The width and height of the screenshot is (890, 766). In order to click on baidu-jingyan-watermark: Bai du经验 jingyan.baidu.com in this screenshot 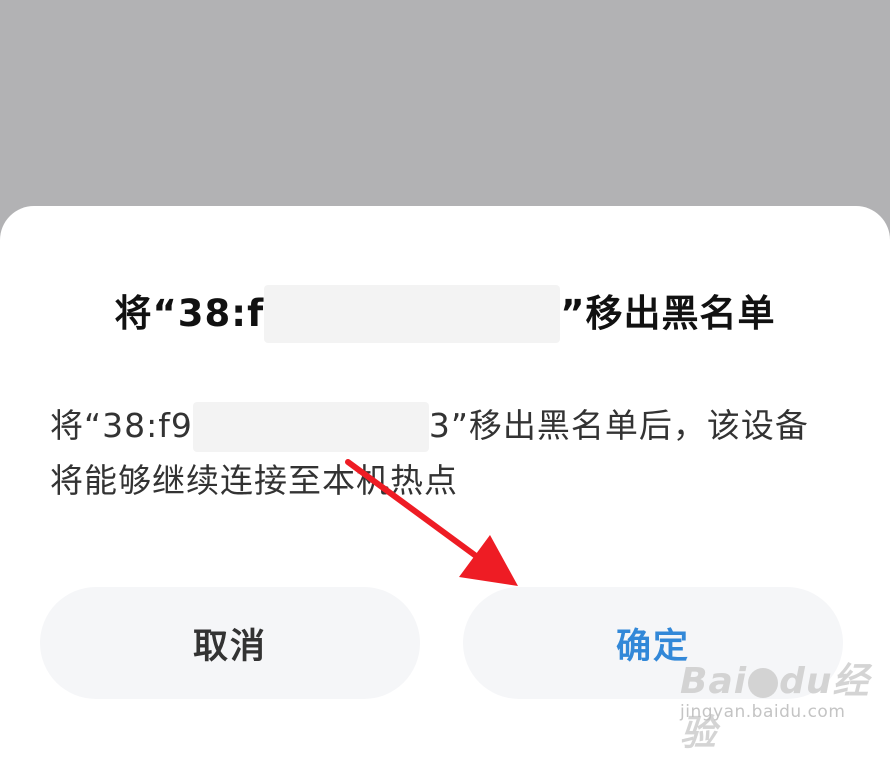, I will do `click(780, 703)`.